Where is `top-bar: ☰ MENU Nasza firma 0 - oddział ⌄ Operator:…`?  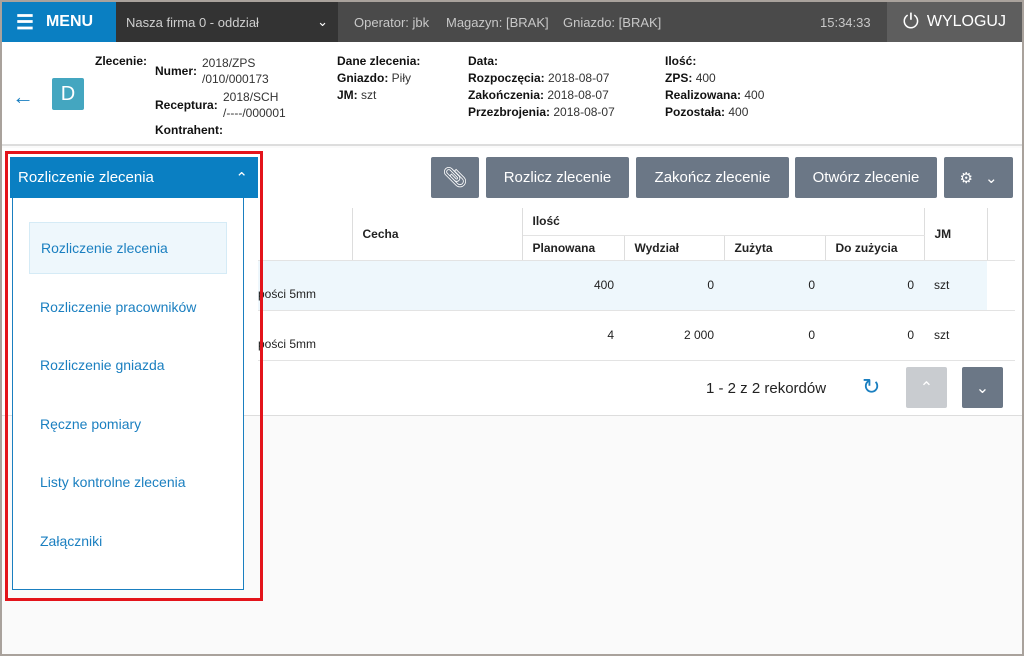
top-bar: ☰ MENU Nasza firma 0 - oddział ⌄ Operator:… is located at coordinates (512, 22).